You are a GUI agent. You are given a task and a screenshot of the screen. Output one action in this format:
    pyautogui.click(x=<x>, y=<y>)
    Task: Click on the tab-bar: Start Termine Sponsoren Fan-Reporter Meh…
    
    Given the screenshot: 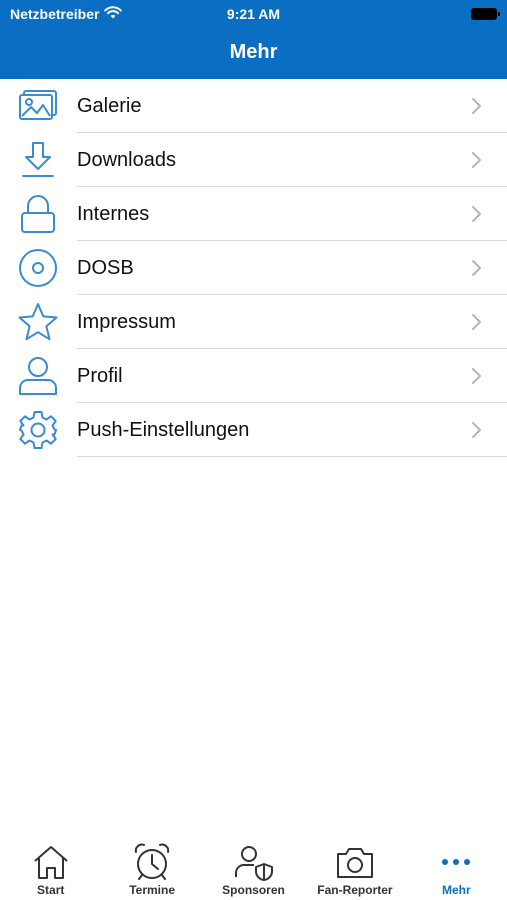 What is the action you would take?
    pyautogui.click(x=253, y=868)
    